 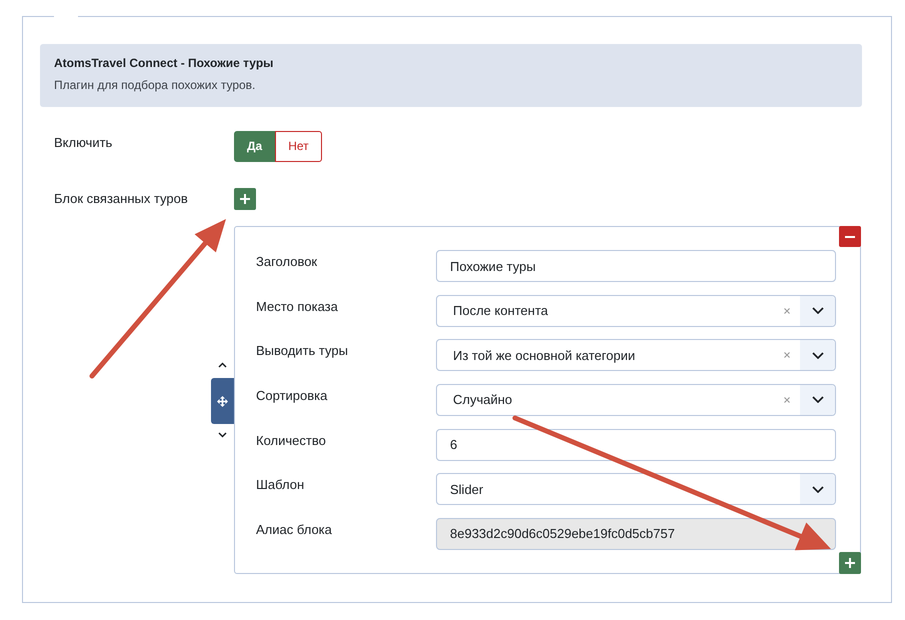 I want to click on field-label: Алиас блока, so click(x=294, y=529).